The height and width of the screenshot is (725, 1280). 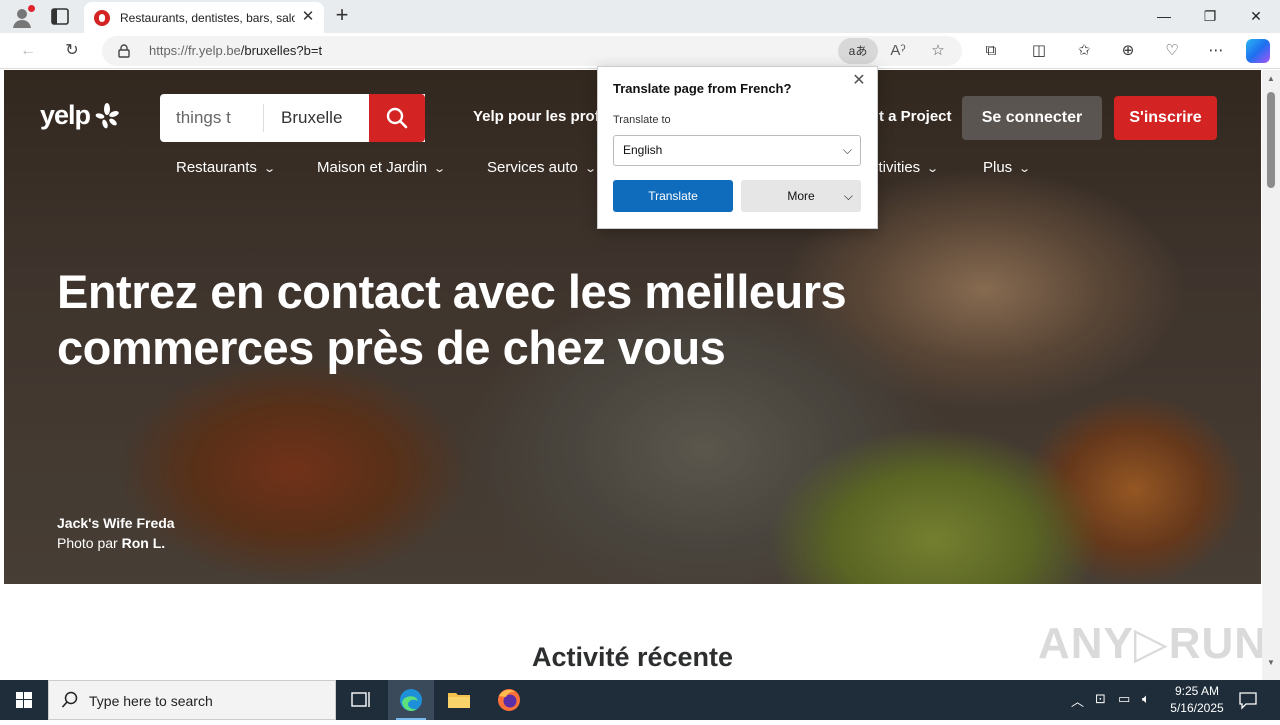 What do you see at coordinates (22, 17) in the screenshot?
I see `profile-icon` at bounding box center [22, 17].